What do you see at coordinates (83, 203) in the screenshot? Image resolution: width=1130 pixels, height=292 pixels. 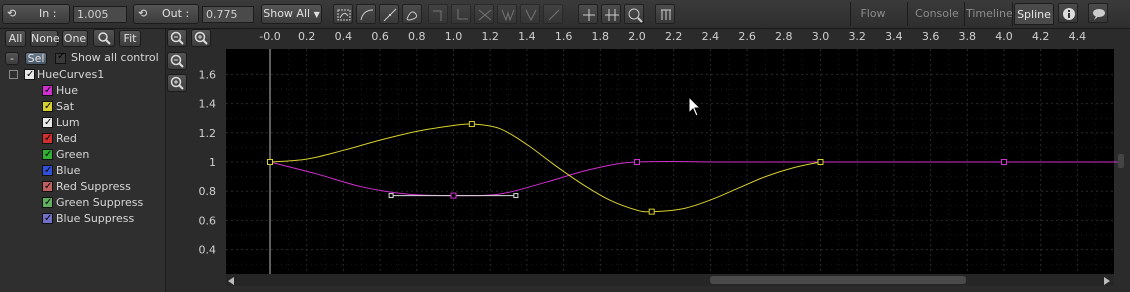 I see `tree-item-green-suppress: Green Suppress` at bounding box center [83, 203].